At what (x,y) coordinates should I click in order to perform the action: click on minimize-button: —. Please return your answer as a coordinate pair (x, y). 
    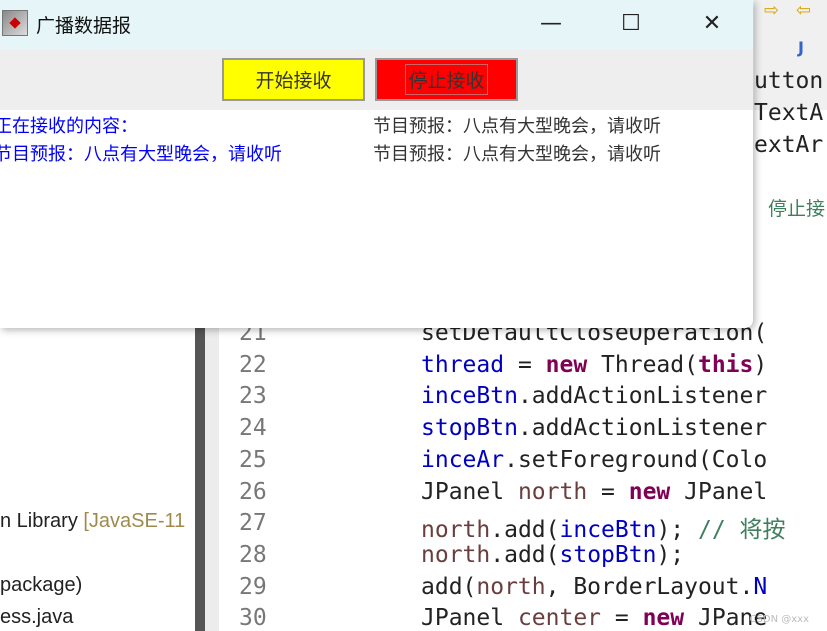
    Looking at the image, I should click on (551, 24).